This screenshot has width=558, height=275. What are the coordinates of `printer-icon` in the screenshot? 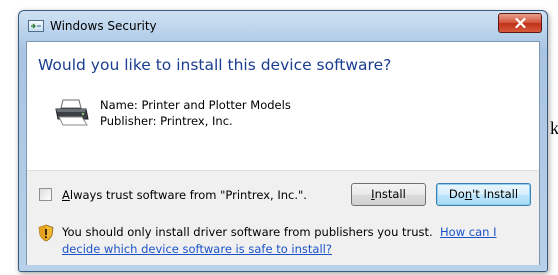 It's located at (72, 112).